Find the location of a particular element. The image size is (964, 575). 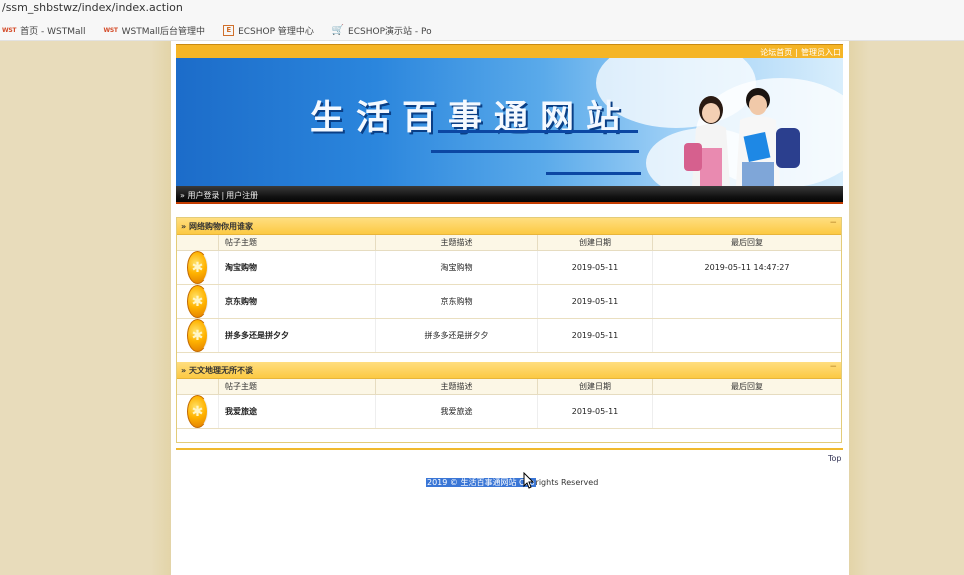

top-links: 论坛首页 | 管理员入口 is located at coordinates (800, 52).